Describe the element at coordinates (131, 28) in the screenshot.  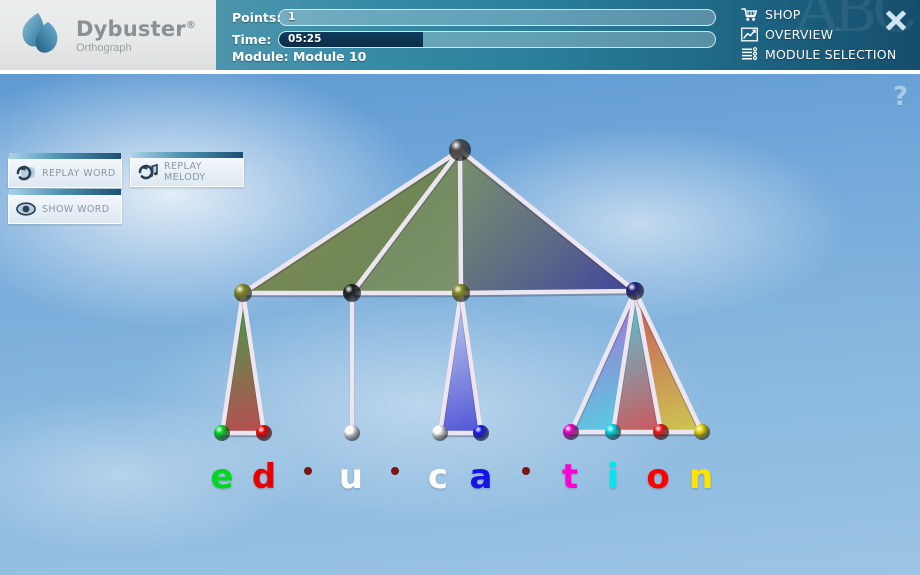
I see `brand-name-text: Dybuster` at that location.